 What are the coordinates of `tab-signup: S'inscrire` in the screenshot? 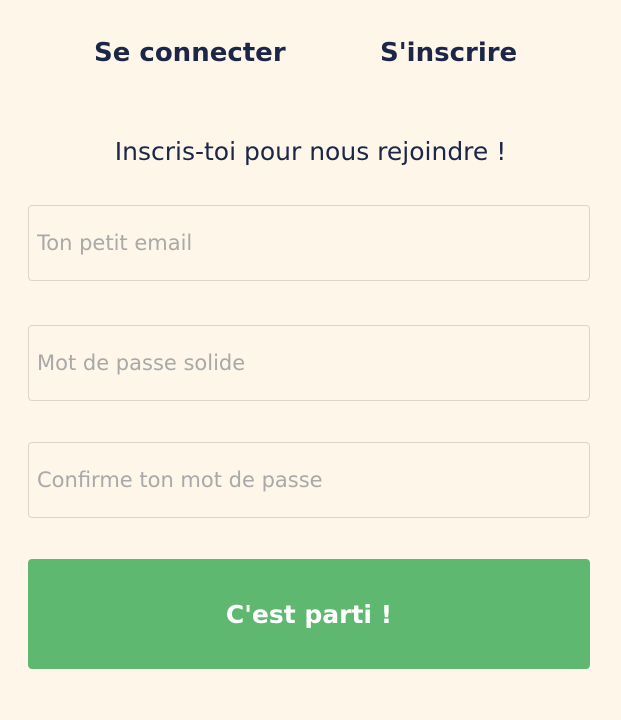 It's located at (448, 53).